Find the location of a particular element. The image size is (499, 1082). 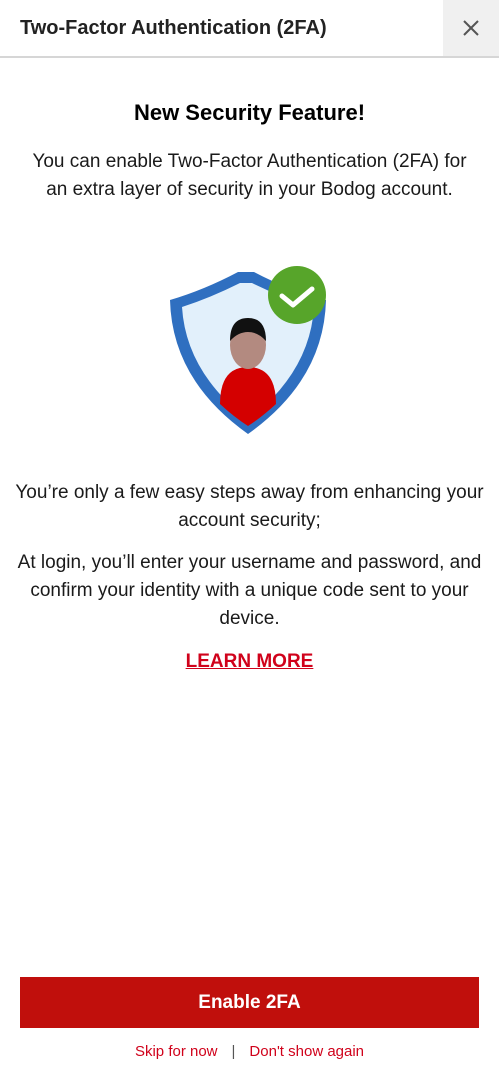

shield-user-check-icon is located at coordinates (248, 350).